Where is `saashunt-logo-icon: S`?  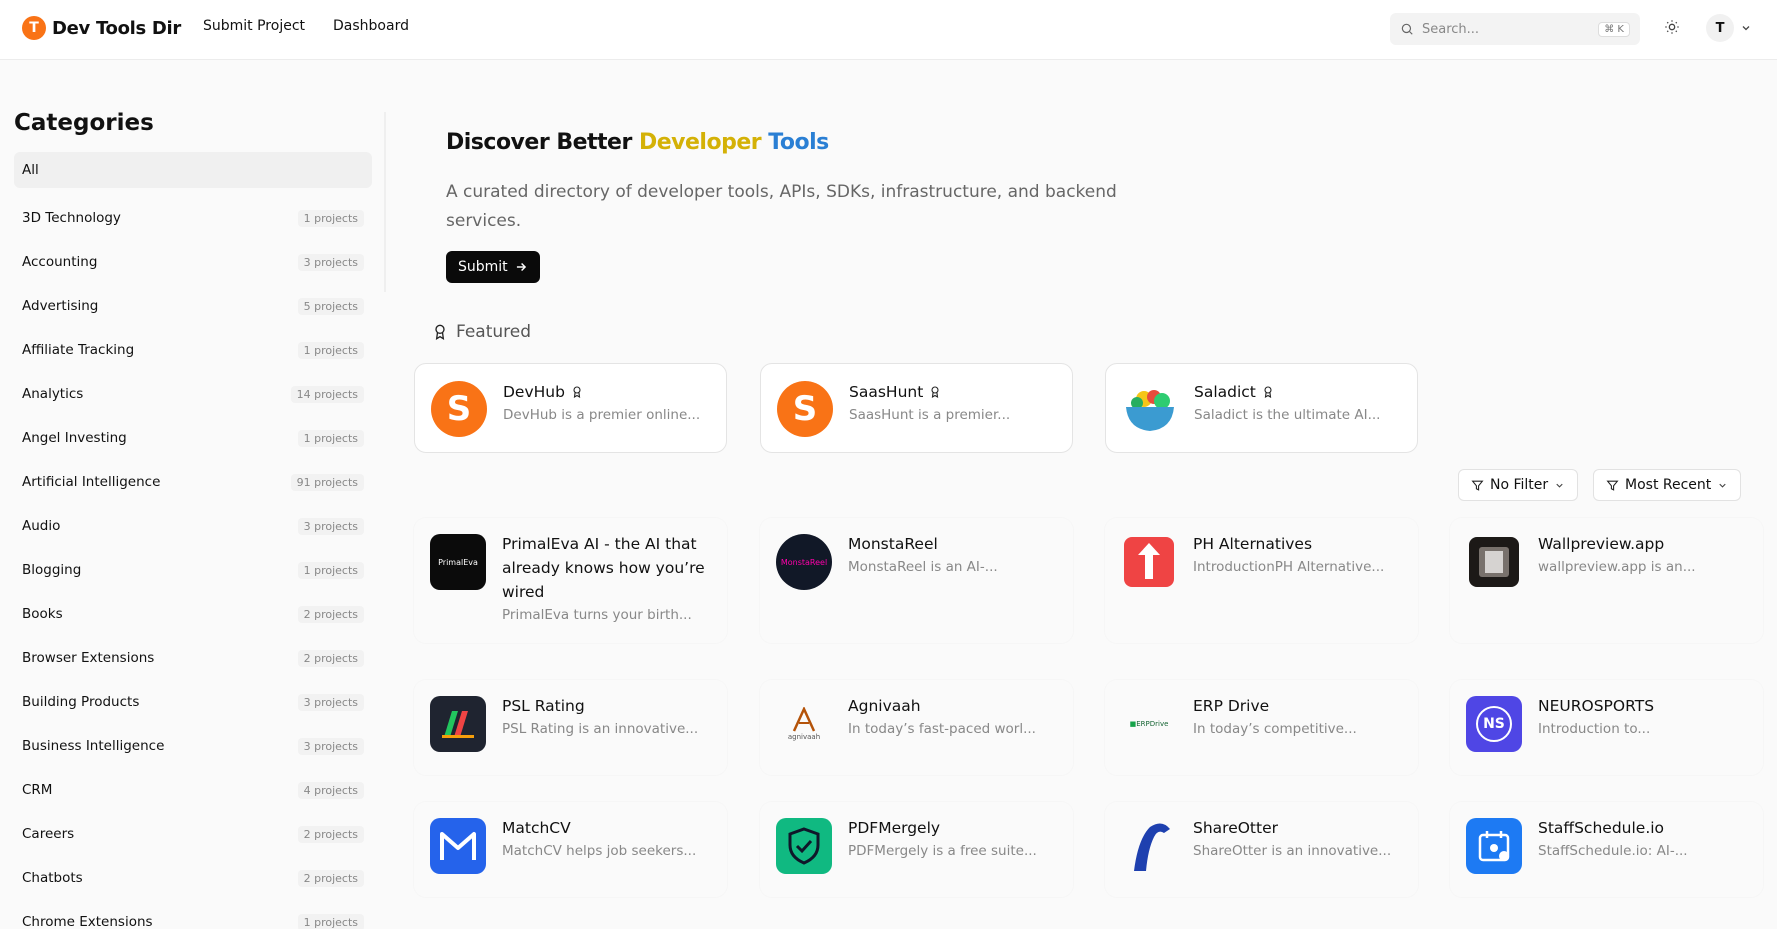 saashunt-logo-icon: S is located at coordinates (805, 409).